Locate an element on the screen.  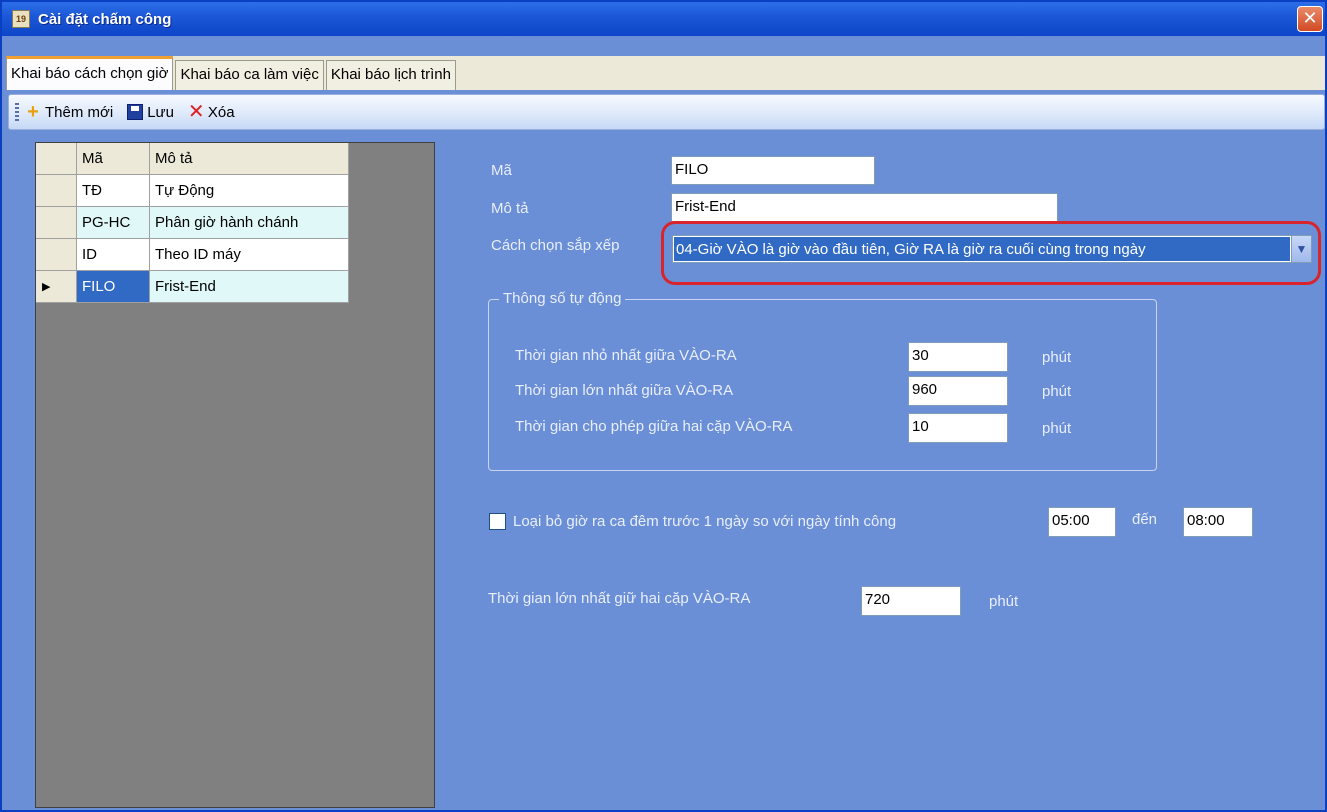
gap-time-unit: phút is located at coordinates (1057, 428).